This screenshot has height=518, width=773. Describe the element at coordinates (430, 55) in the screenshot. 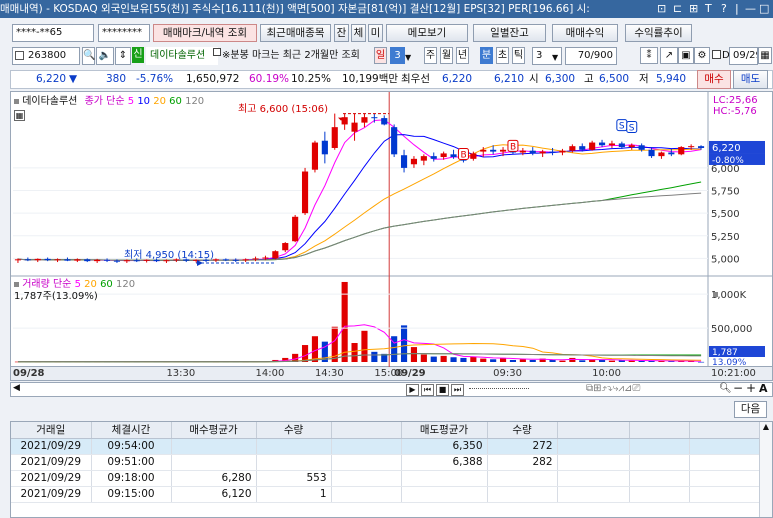

I see `period-week-button: 주` at that location.